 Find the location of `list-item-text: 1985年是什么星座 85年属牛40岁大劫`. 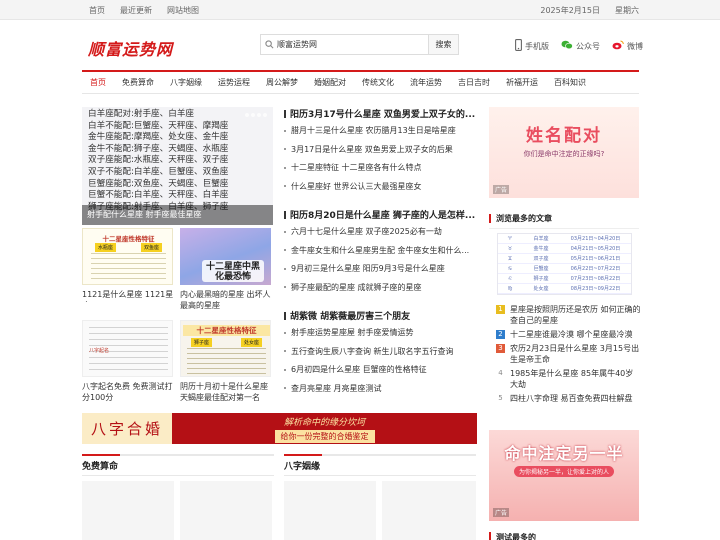

list-item-text: 1985年是什么星座 85年属牛40岁大劫 is located at coordinates (575, 379).